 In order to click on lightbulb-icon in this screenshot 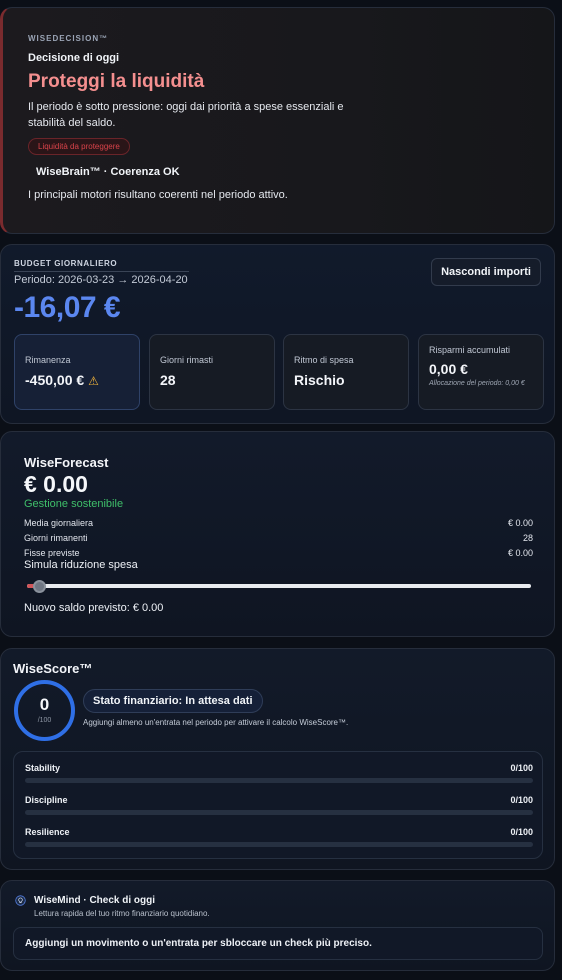, I will do `click(20, 900)`.